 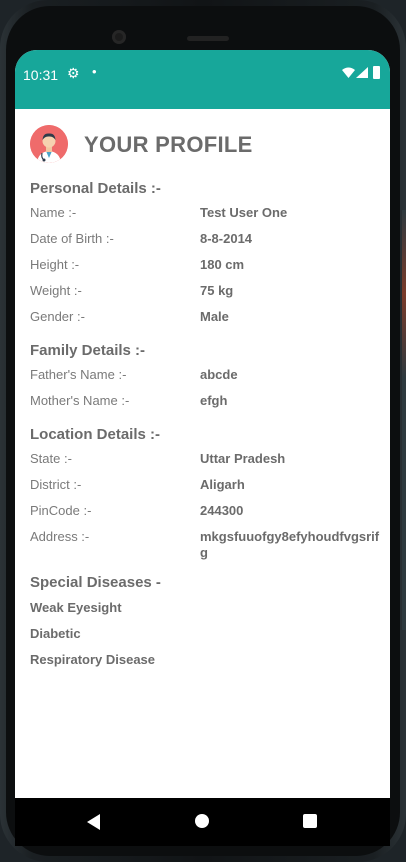 What do you see at coordinates (226, 238) in the screenshot?
I see `detail-value: 8-8-2014` at bounding box center [226, 238].